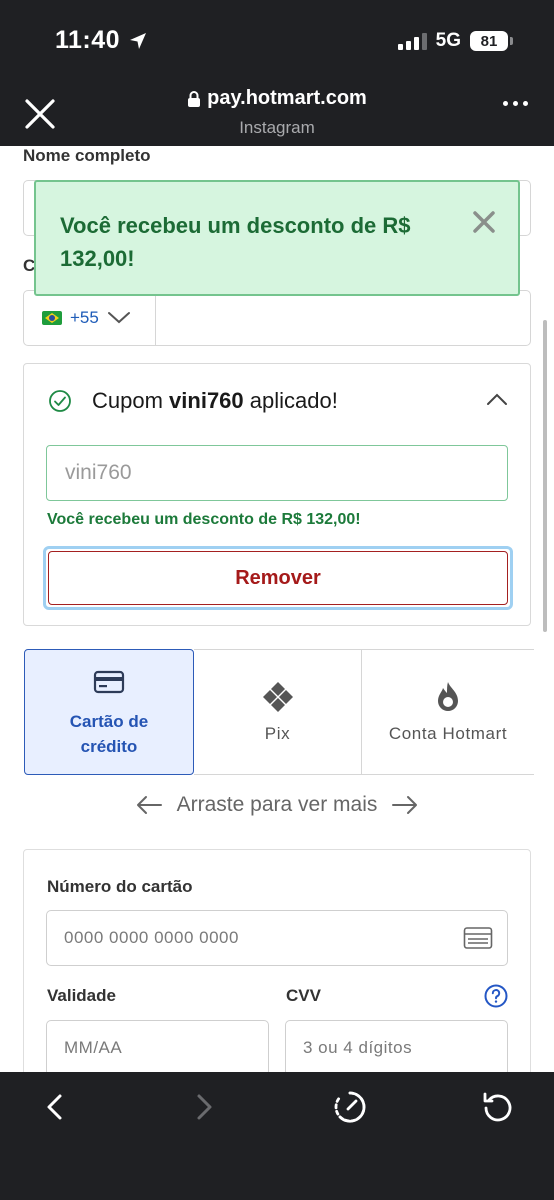 Image resolution: width=554 pixels, height=1200 pixels. What do you see at coordinates (157, 1046) in the screenshot?
I see `expiry-input: MM/AA` at bounding box center [157, 1046].